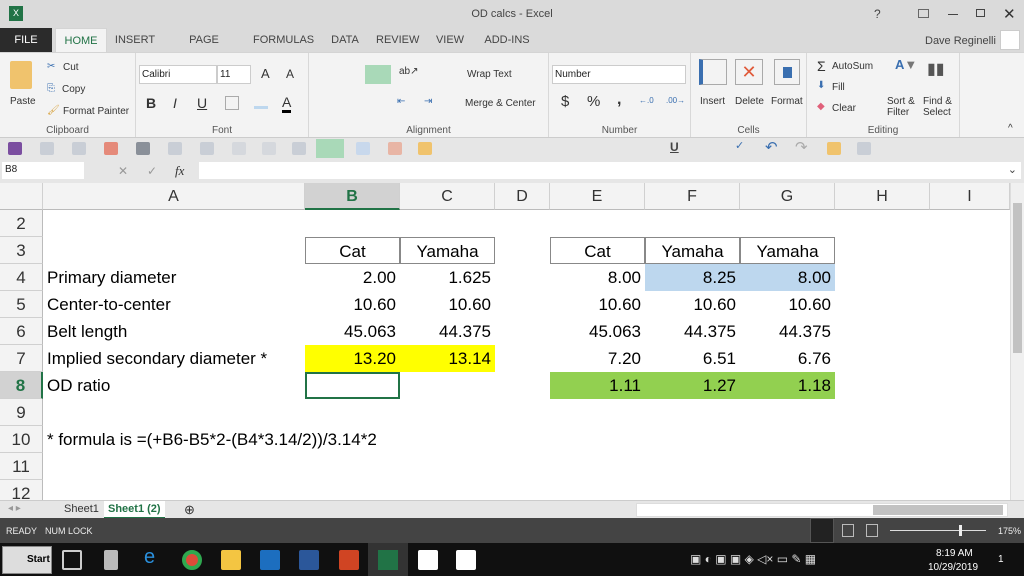  What do you see at coordinates (349, 560) in the screenshot?
I see `powerpoint-icon` at bounding box center [349, 560].